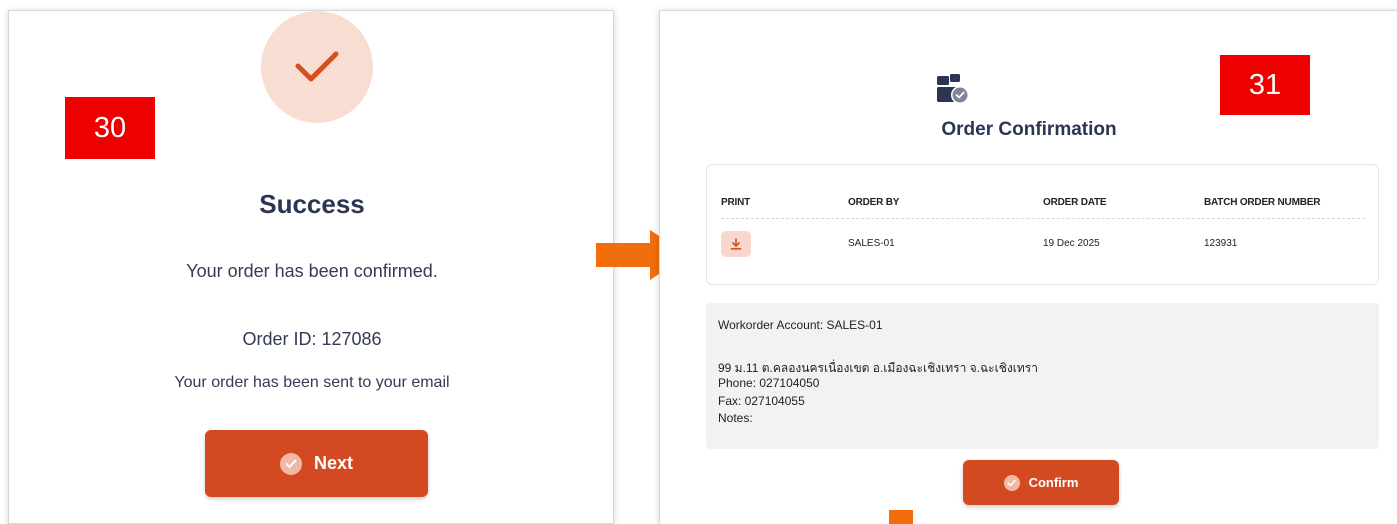 The width and height of the screenshot is (1397, 524). I want to click on next-button-label: Next, so click(333, 463).